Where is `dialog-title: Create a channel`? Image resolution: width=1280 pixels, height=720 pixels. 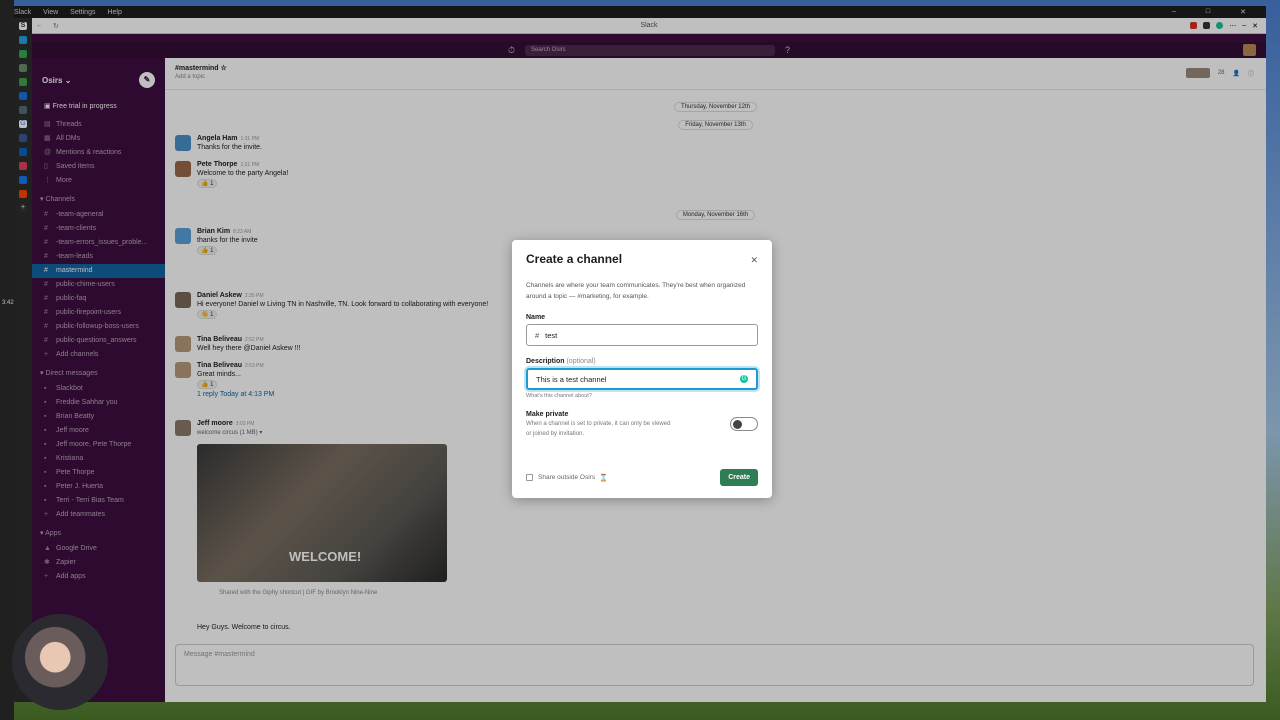
dialog-title: Create a channel is located at coordinates (574, 259).